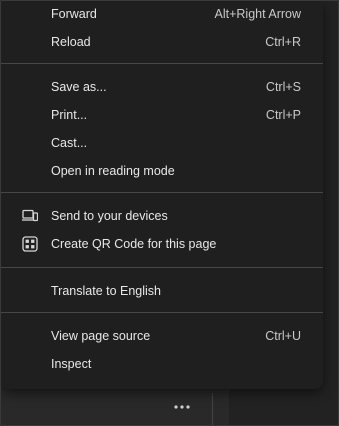  Describe the element at coordinates (109, 216) in the screenshot. I see `menu-item-label: Send to your devices` at that location.